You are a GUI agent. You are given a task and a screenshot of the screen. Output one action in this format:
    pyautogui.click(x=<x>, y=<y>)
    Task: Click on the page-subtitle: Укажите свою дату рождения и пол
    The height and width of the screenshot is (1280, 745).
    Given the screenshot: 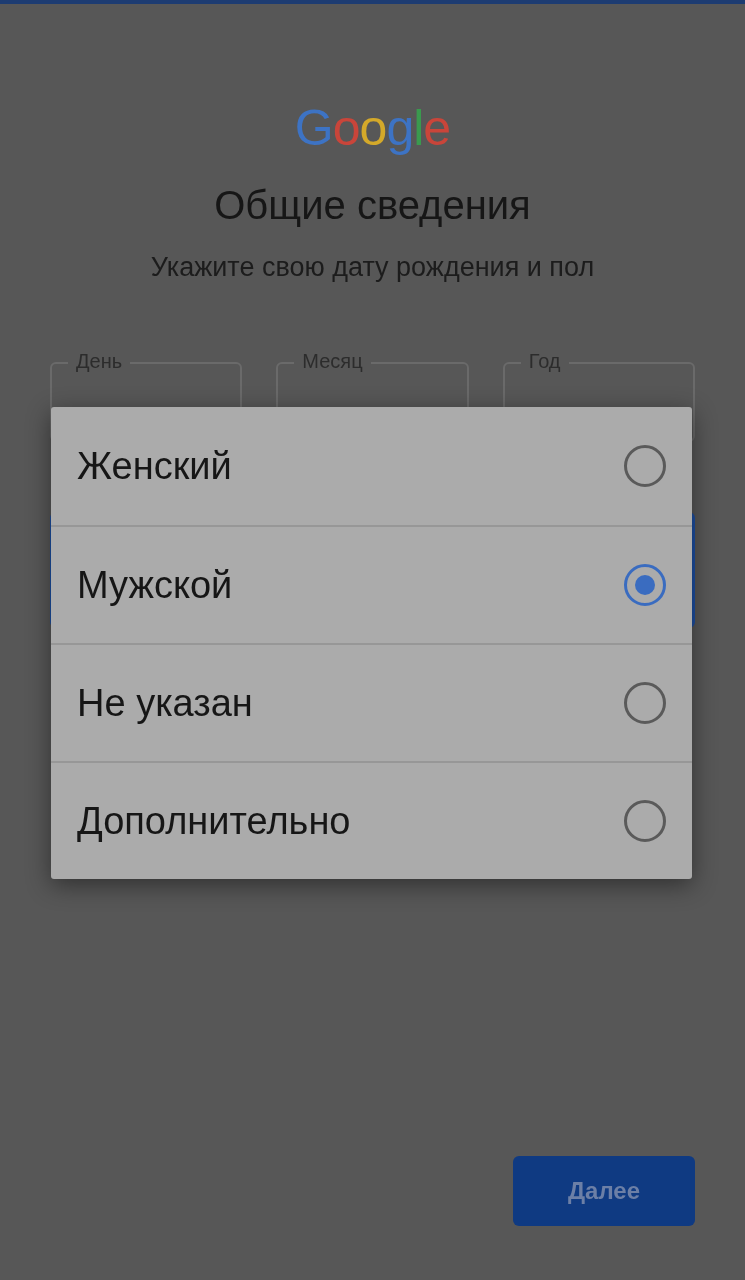 What is the action you would take?
    pyautogui.click(x=372, y=267)
    